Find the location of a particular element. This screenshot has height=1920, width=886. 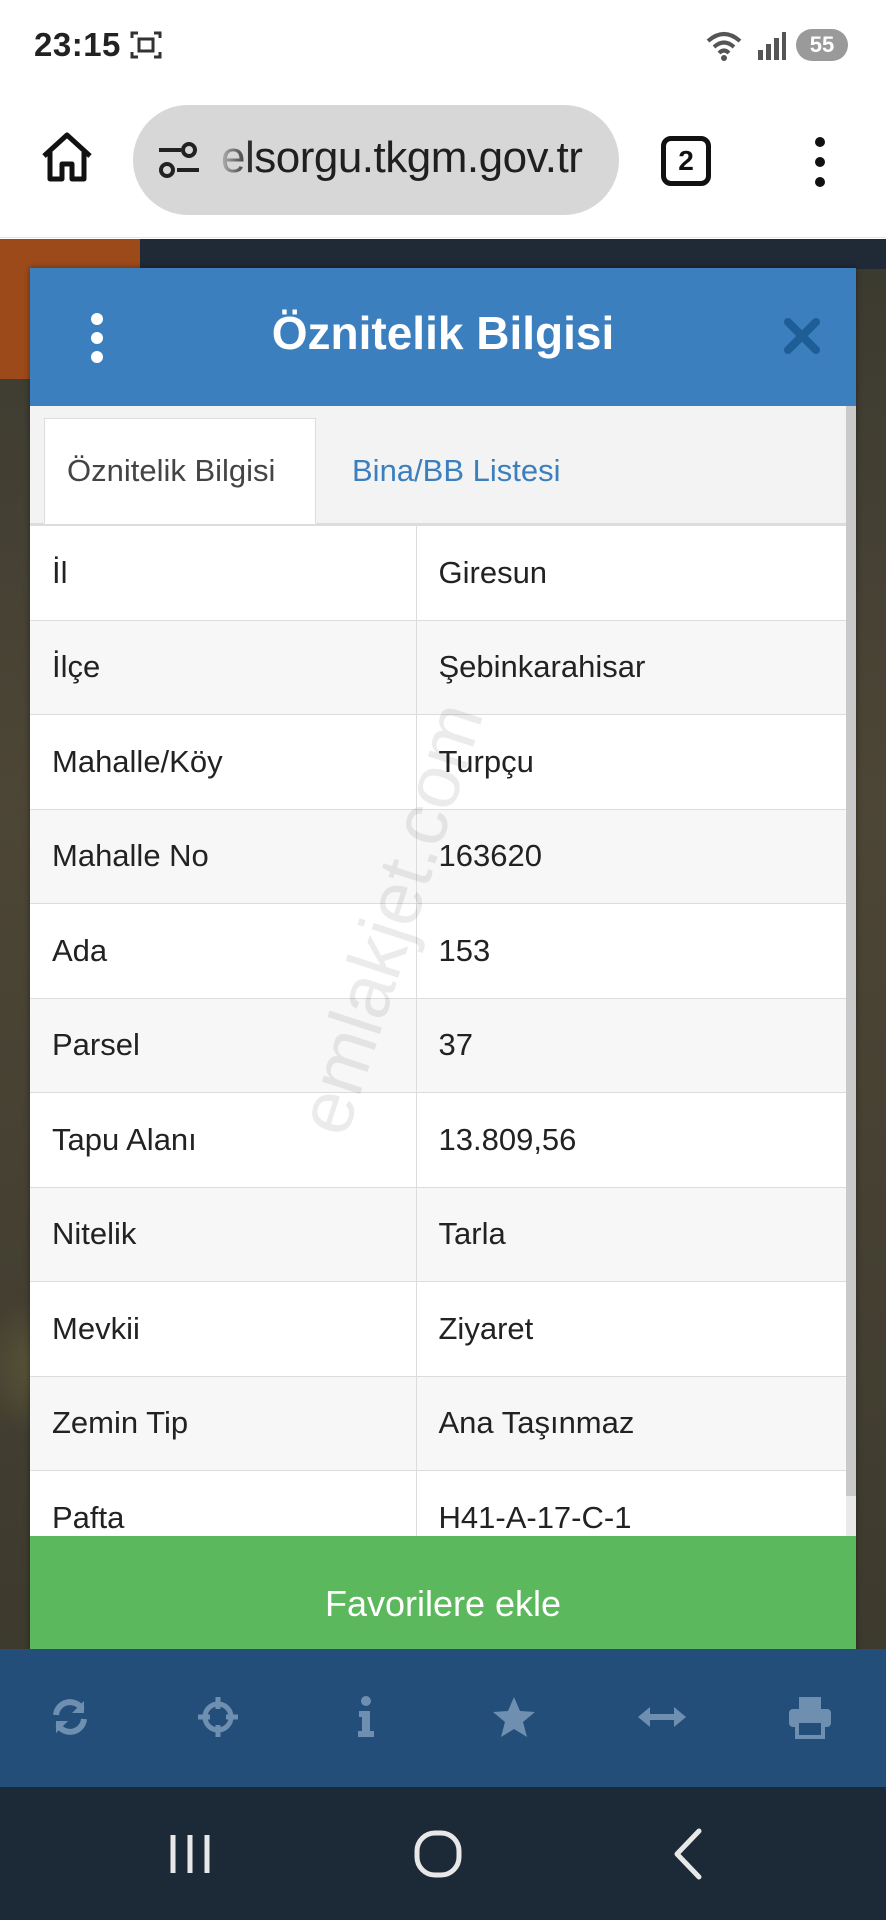

modal-tabs: Öznitelik Bilgisi Bina/BB Listesi is located at coordinates (438, 465).